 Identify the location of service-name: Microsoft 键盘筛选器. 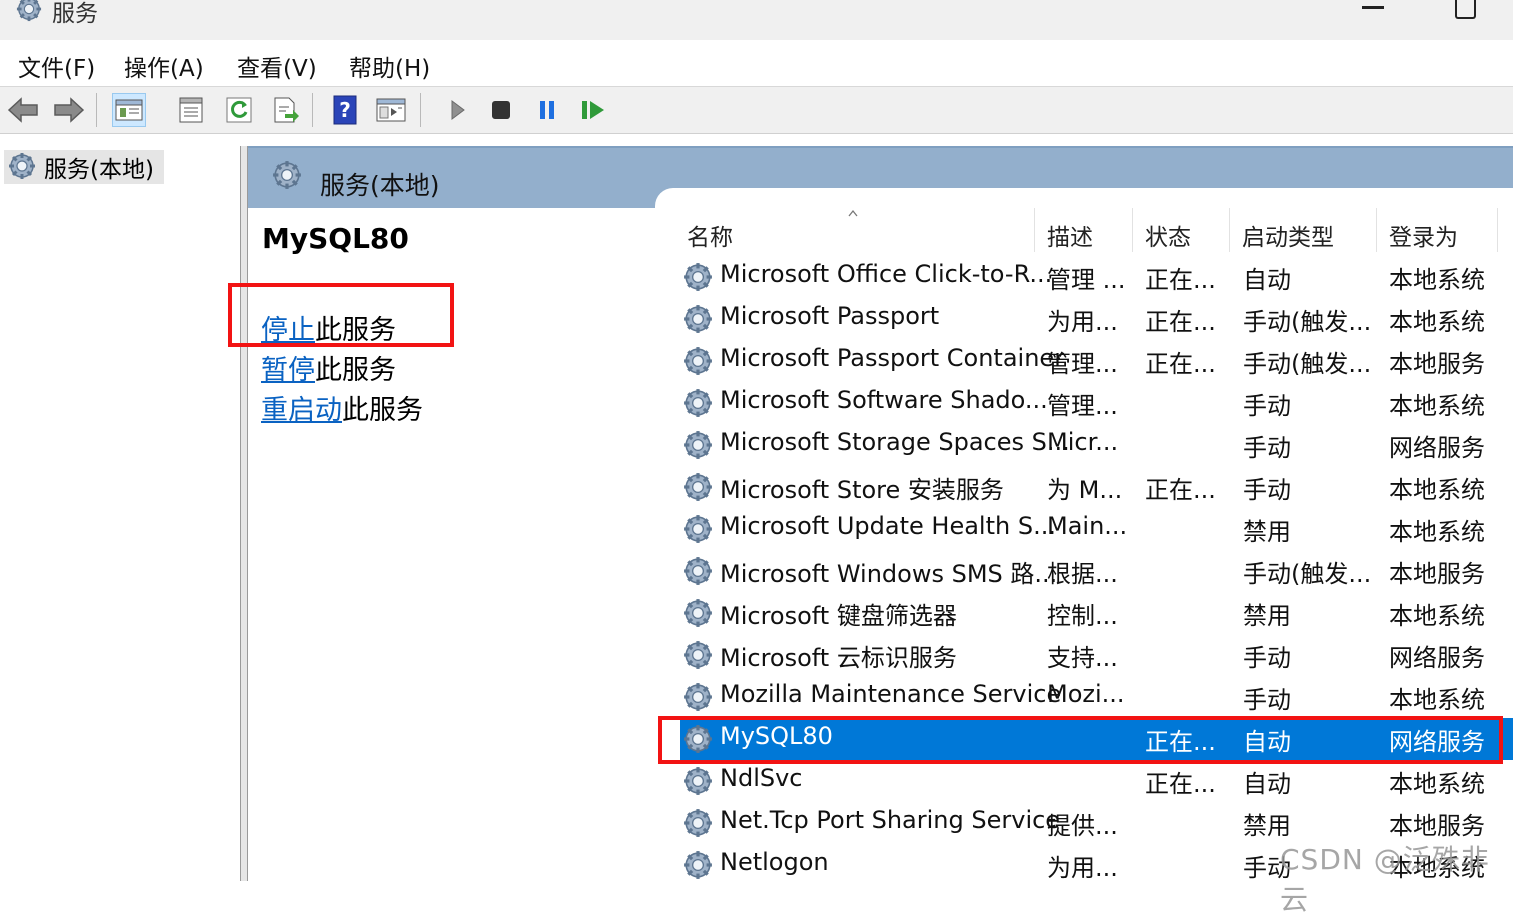
(838, 616).